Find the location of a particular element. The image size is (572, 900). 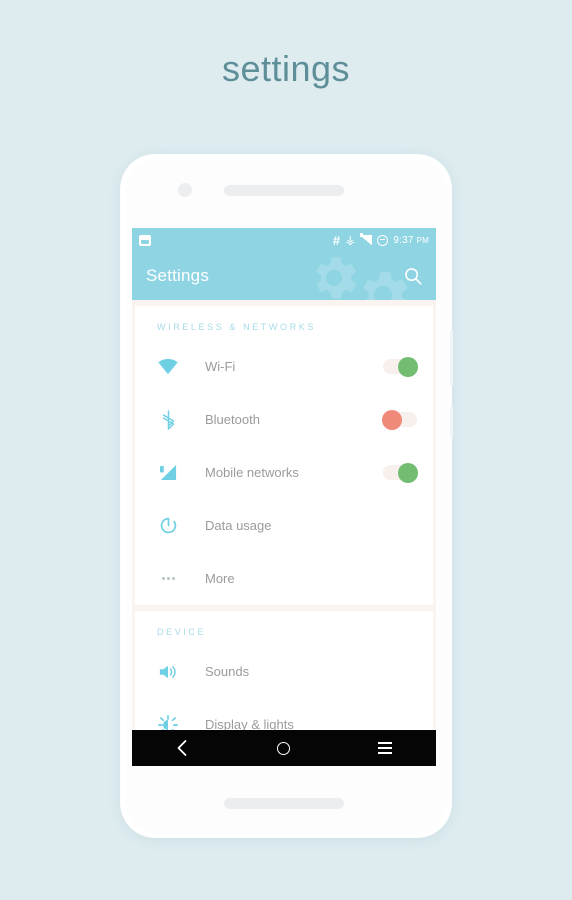

page-title: settings is located at coordinates (286, 68).